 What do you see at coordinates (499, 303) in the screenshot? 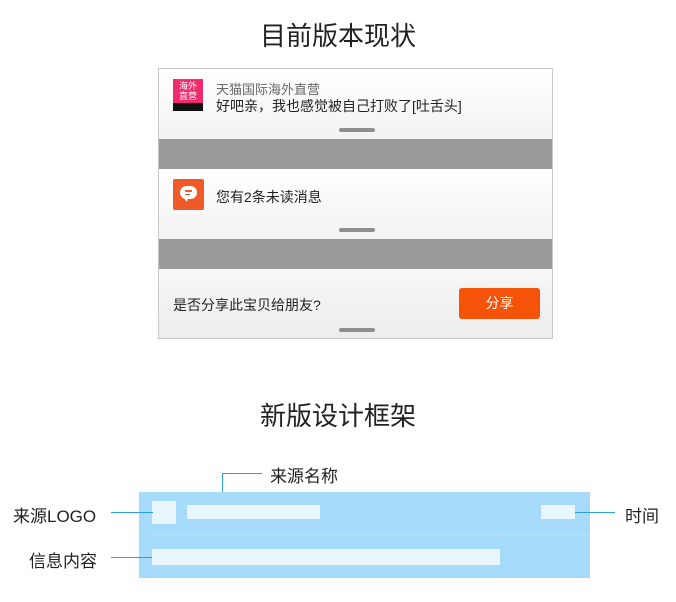
I see `share-button: 分享` at bounding box center [499, 303].